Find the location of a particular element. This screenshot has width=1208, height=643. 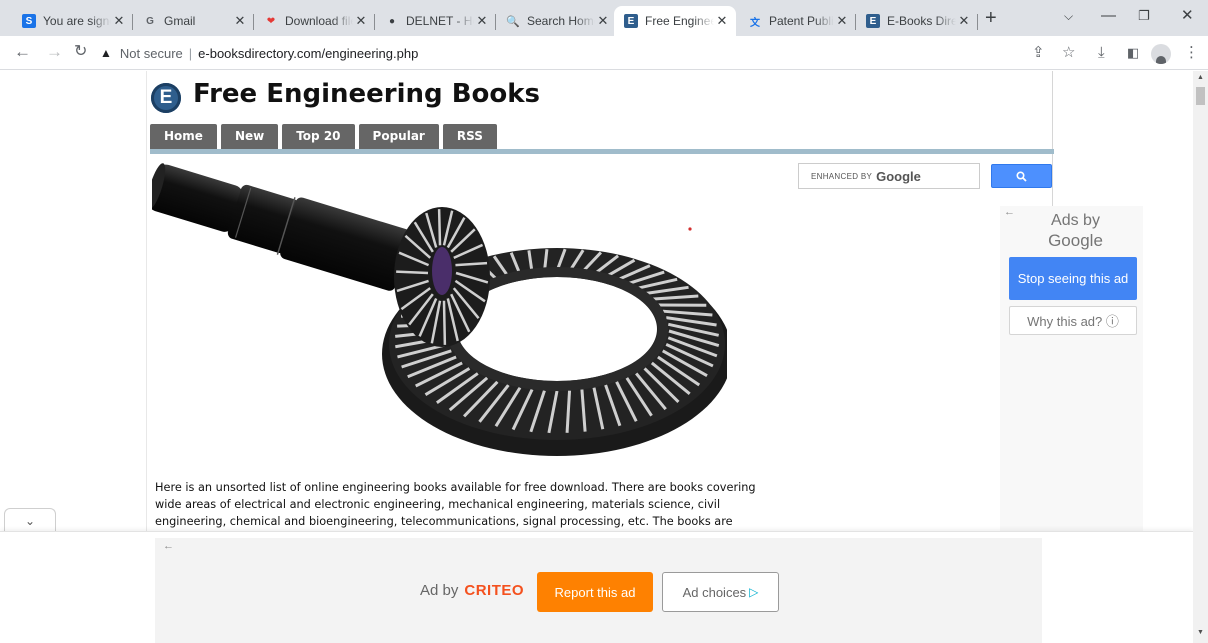

globe-icon: ● is located at coordinates (392, 21).